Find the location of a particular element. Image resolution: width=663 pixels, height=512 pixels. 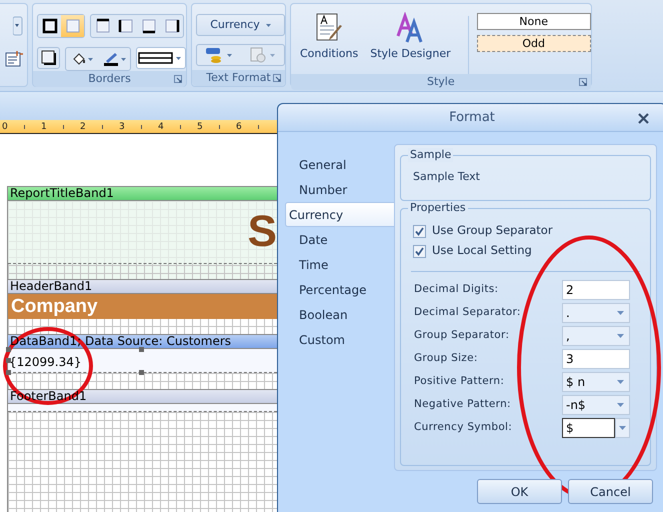

group-label: Style is located at coordinates (441, 82).